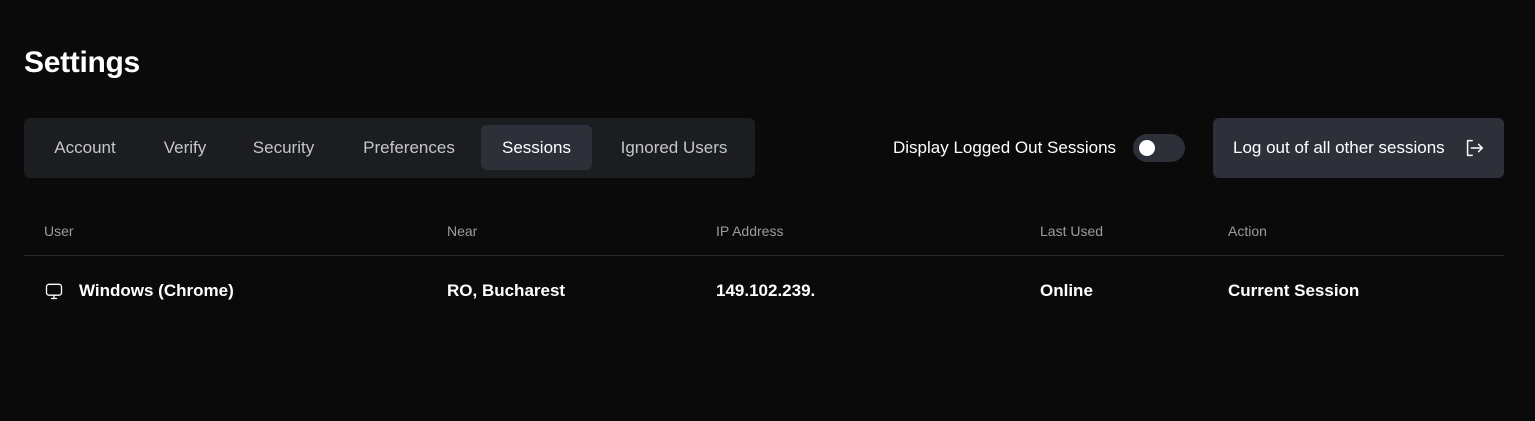  What do you see at coordinates (156, 290) in the screenshot?
I see `session-user: Windows (Chrome)` at bounding box center [156, 290].